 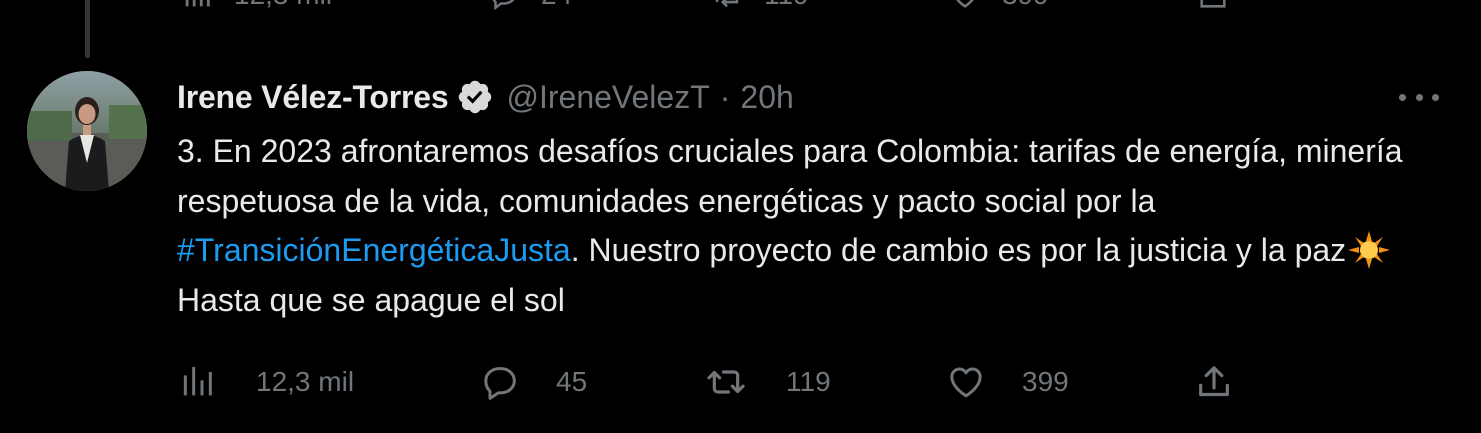 I want to click on sun-emoji-icon, so click(x=1369, y=250).